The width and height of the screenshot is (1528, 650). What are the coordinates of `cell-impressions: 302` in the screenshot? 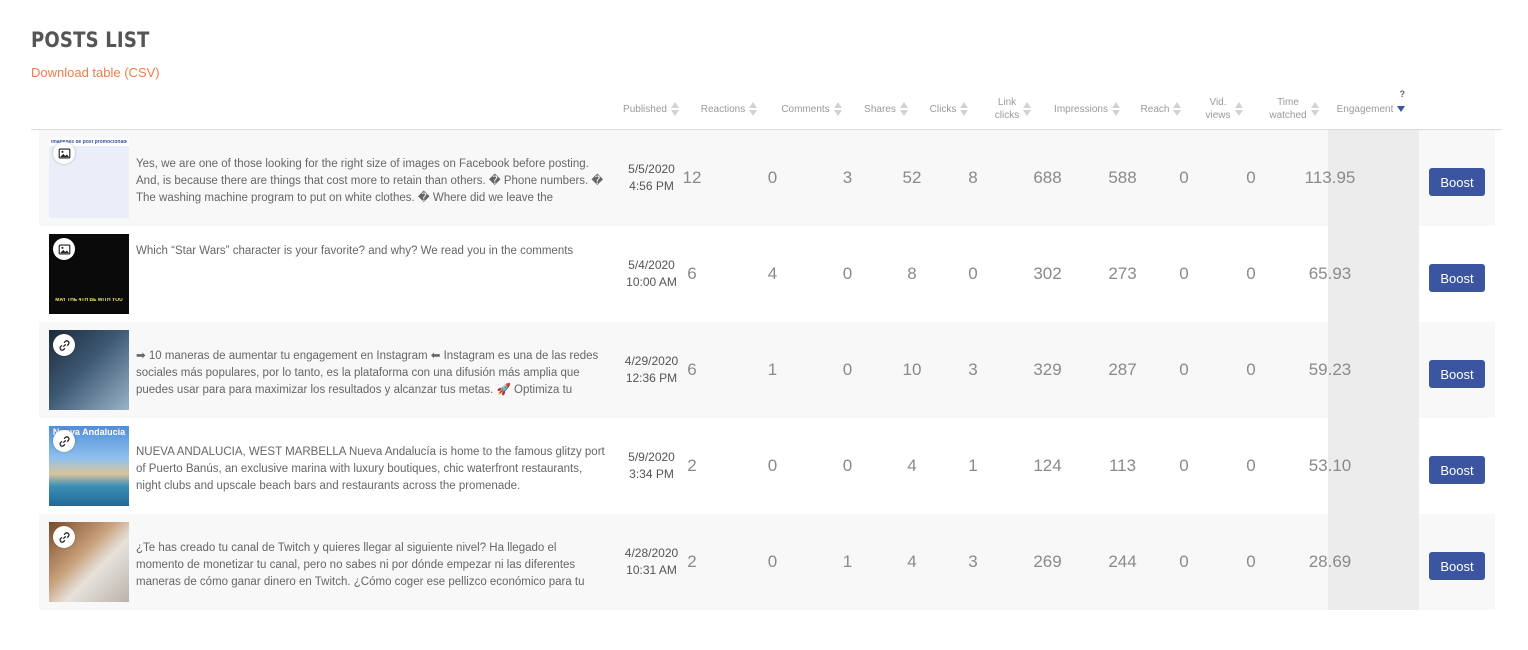 It's located at (1047, 273).